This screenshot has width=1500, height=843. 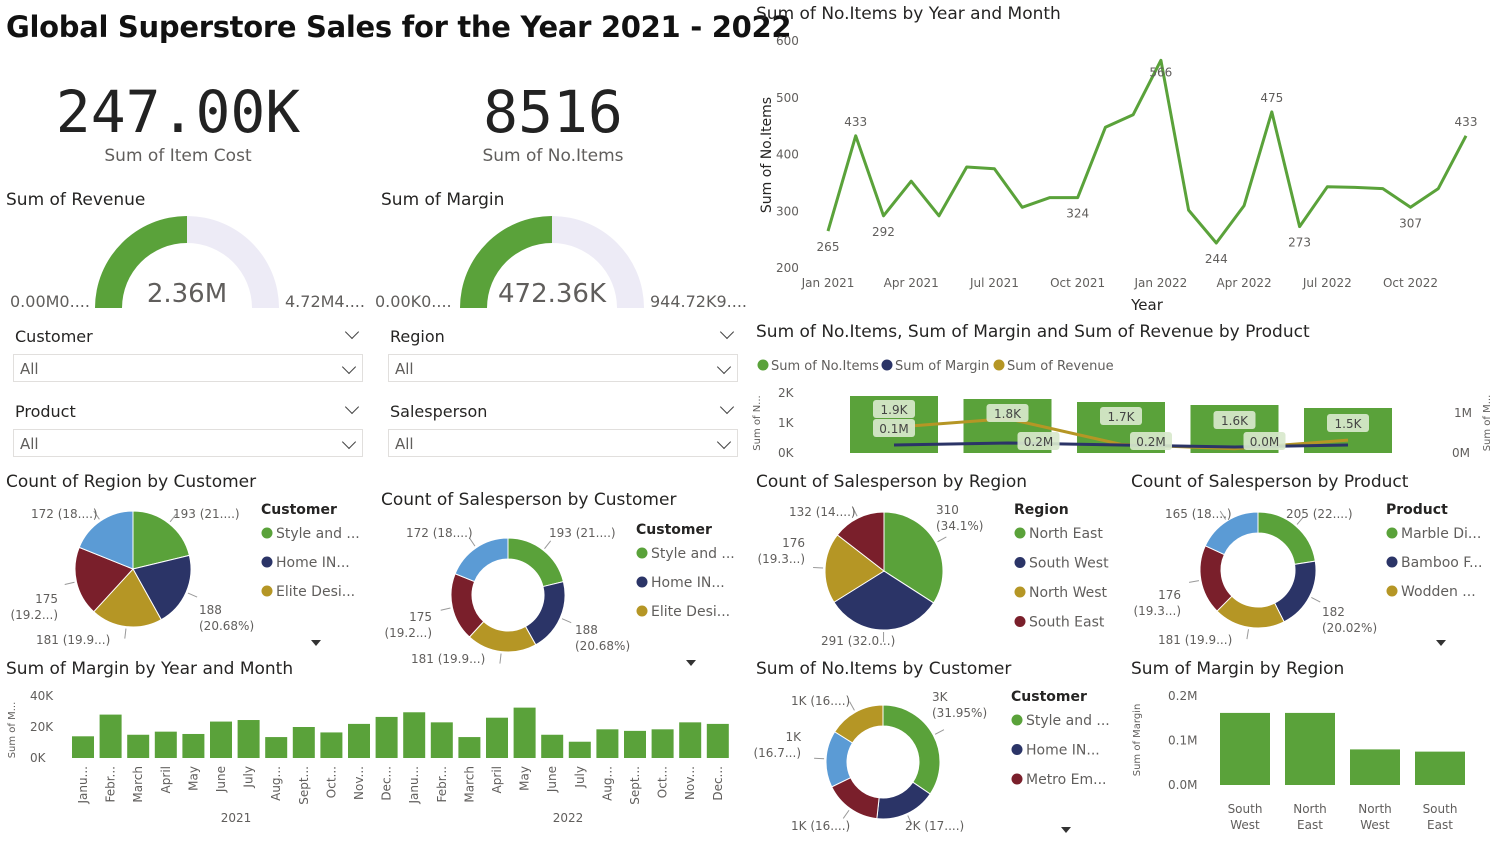 I want to click on legend-label: South West, so click(x=1069, y=564).